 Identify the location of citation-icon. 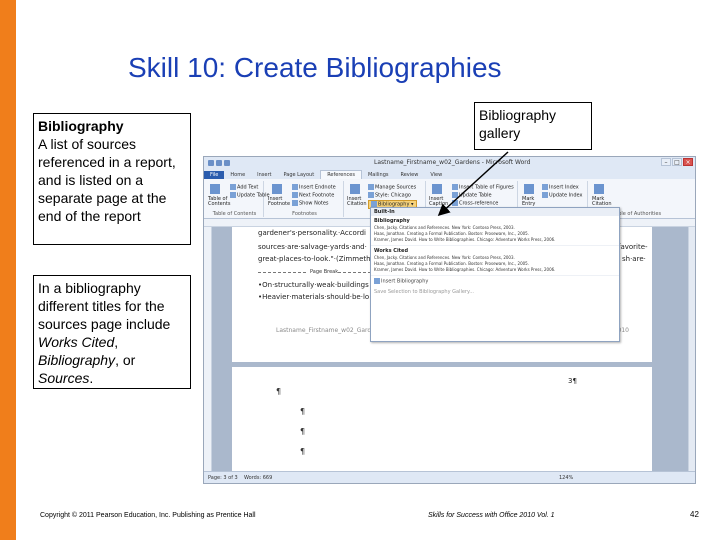
(355, 189).